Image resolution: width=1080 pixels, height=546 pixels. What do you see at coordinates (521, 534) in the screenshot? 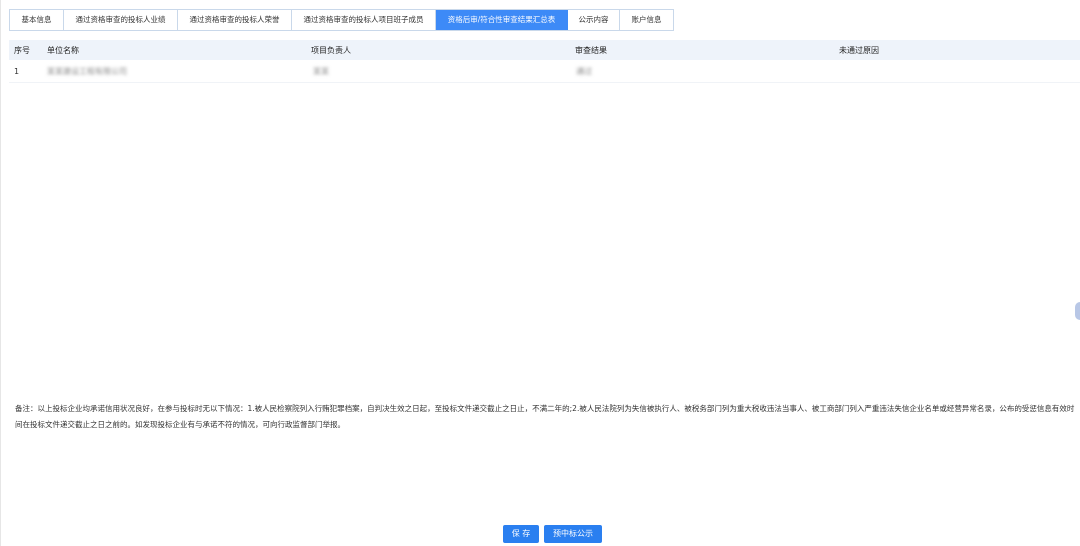
I see `save-button: 保 存` at bounding box center [521, 534].